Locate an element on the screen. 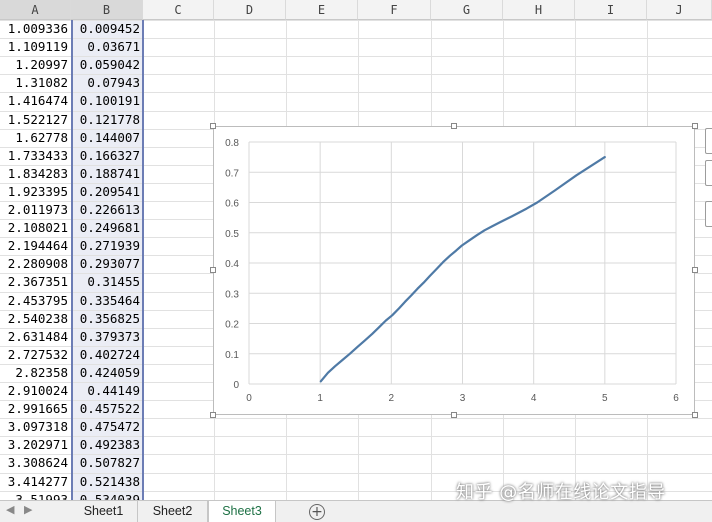 The width and height of the screenshot is (712, 522). tab-scroll-left-icon: ◀ is located at coordinates (10, 509).